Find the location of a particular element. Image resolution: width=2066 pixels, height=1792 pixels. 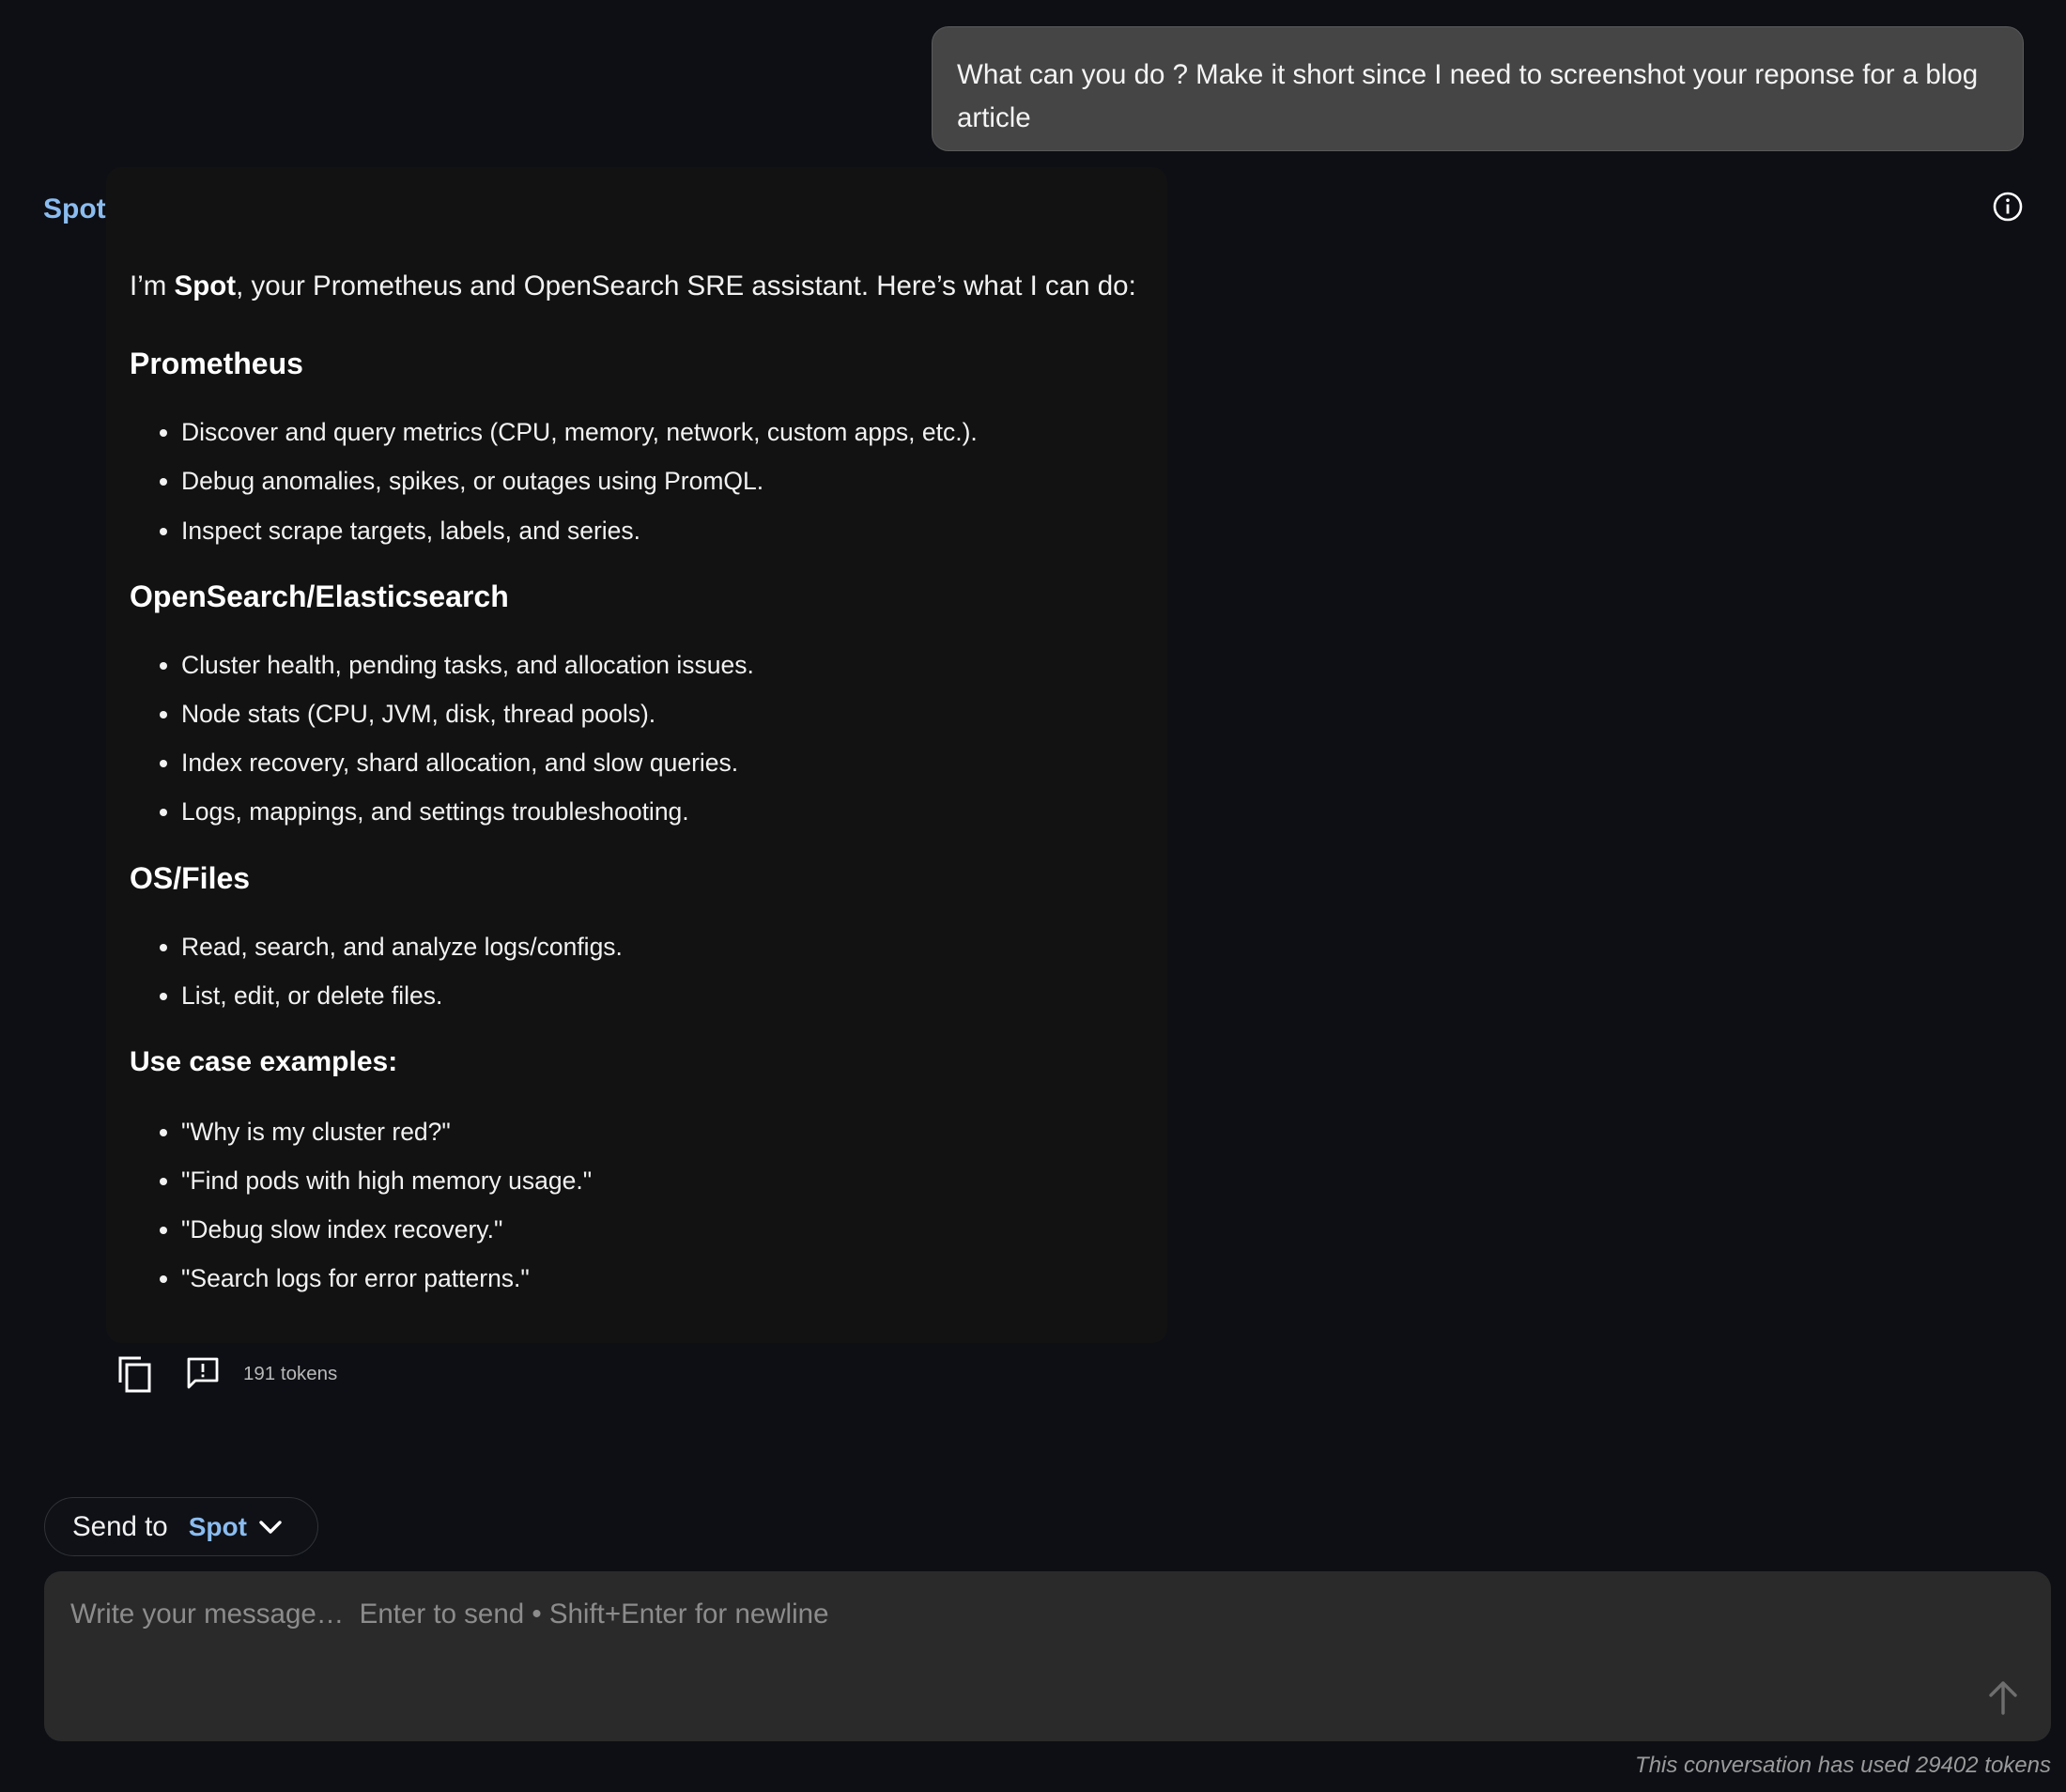

section-heading-os-files: OS/Files is located at coordinates (190, 878).